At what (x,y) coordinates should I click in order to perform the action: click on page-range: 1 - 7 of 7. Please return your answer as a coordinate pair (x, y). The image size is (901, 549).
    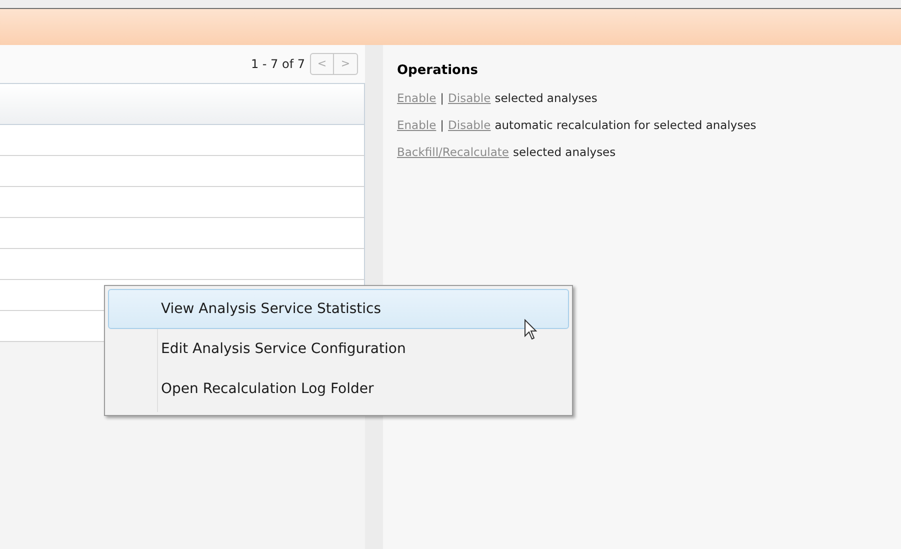
    Looking at the image, I should click on (277, 64).